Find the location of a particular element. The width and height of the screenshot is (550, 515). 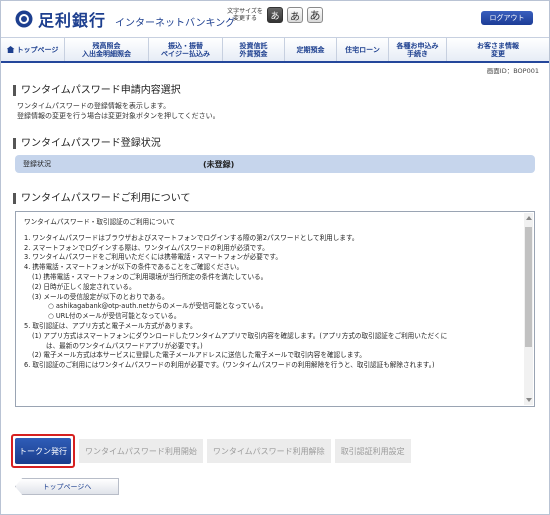

terms-line: (3) メールの受信設定が以下のとおりである。 is located at coordinates (100, 296).